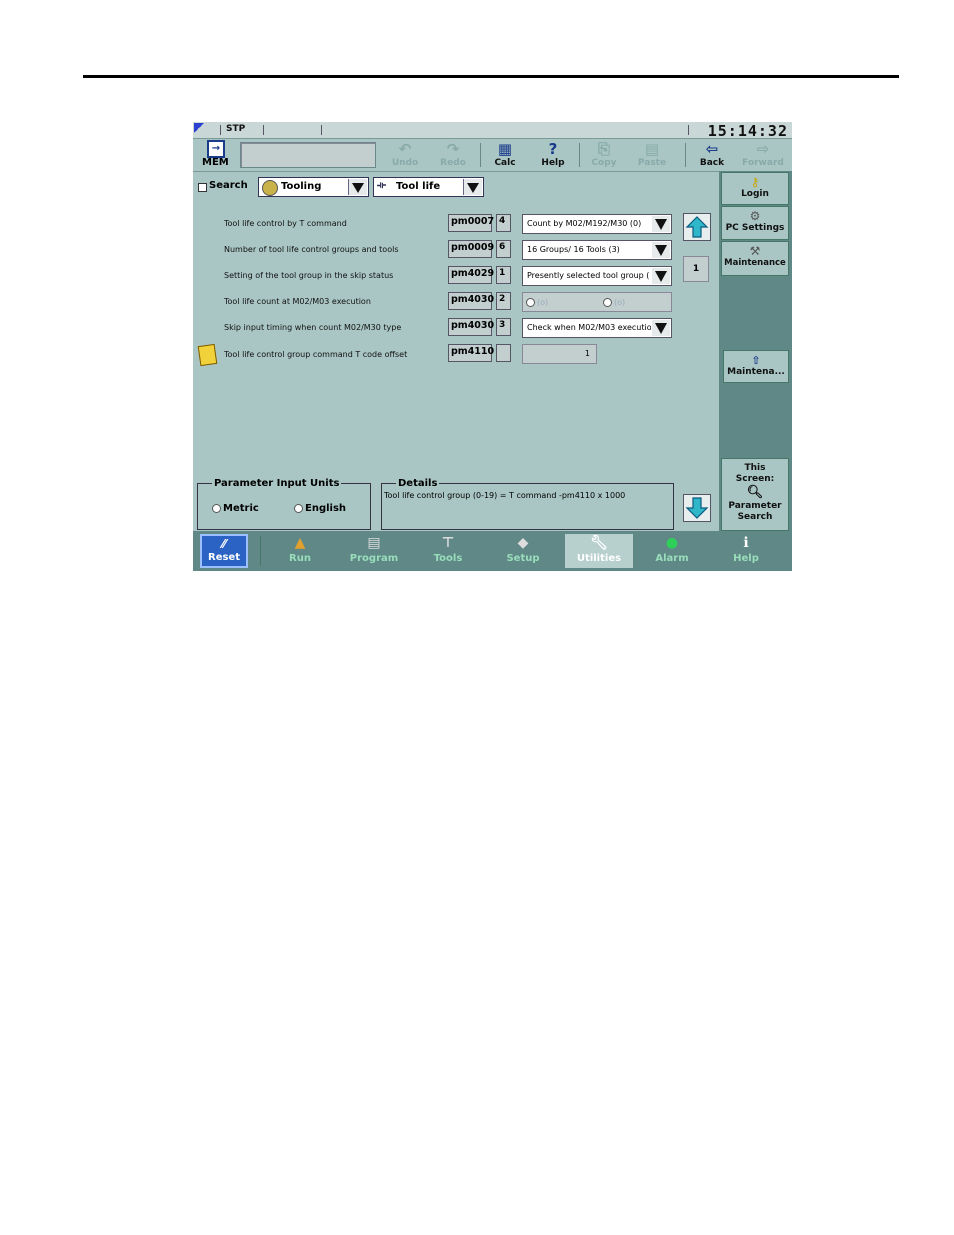  What do you see at coordinates (301, 186) in the screenshot?
I see `category-value: Tooling` at bounding box center [301, 186].